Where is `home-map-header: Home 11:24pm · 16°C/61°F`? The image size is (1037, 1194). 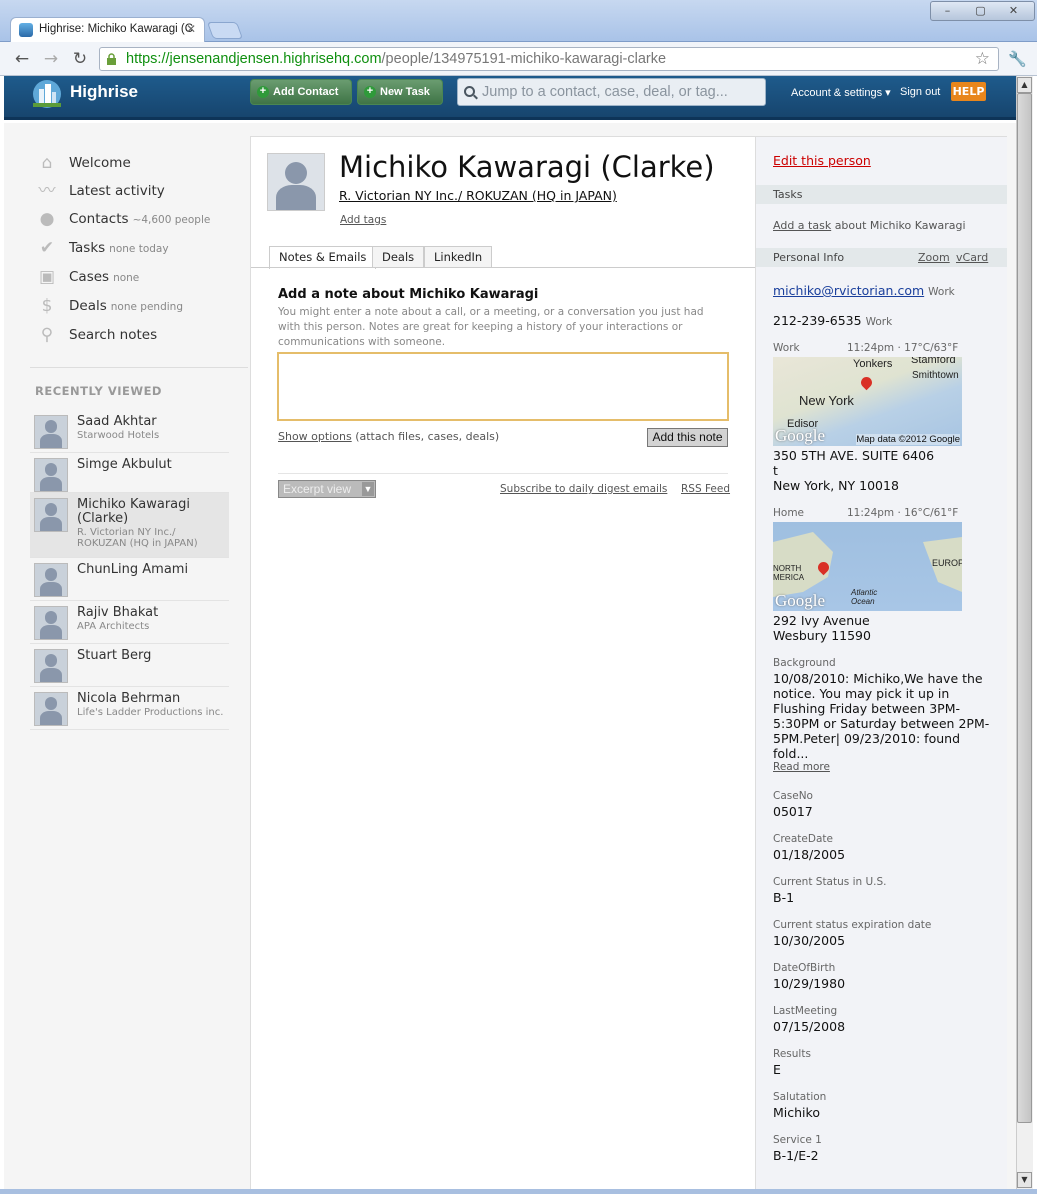 home-map-header: Home 11:24pm · 16°C/61°F is located at coordinates (868, 513).